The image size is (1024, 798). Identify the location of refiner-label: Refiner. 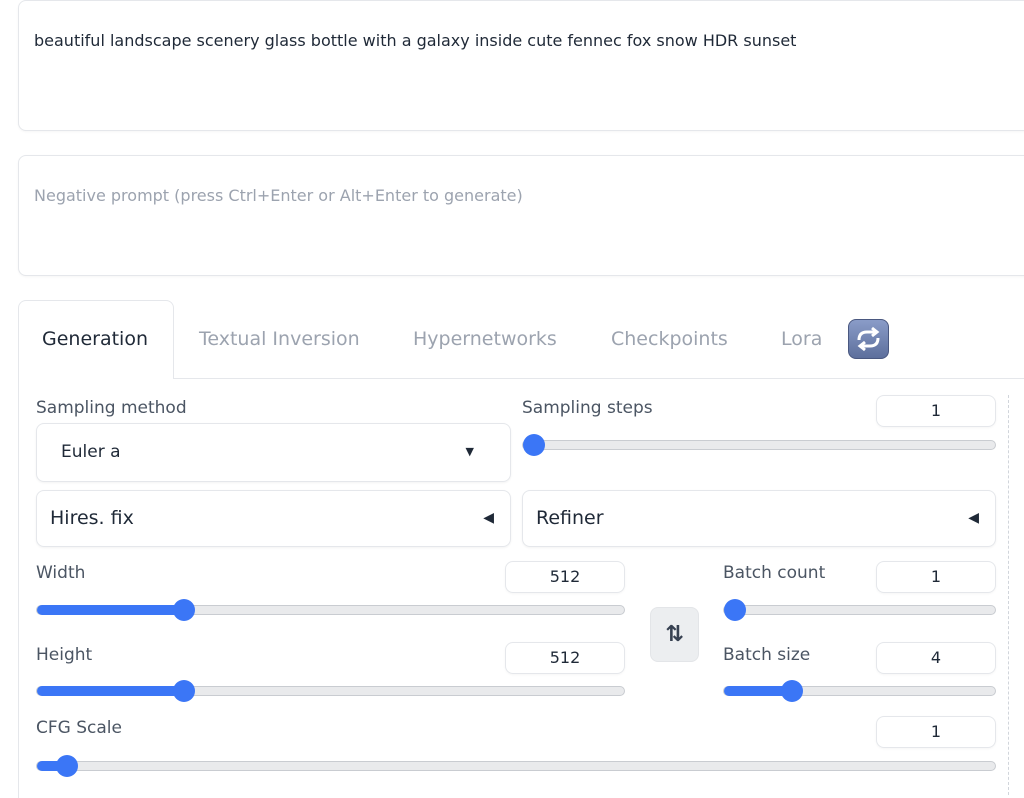
(570, 518).